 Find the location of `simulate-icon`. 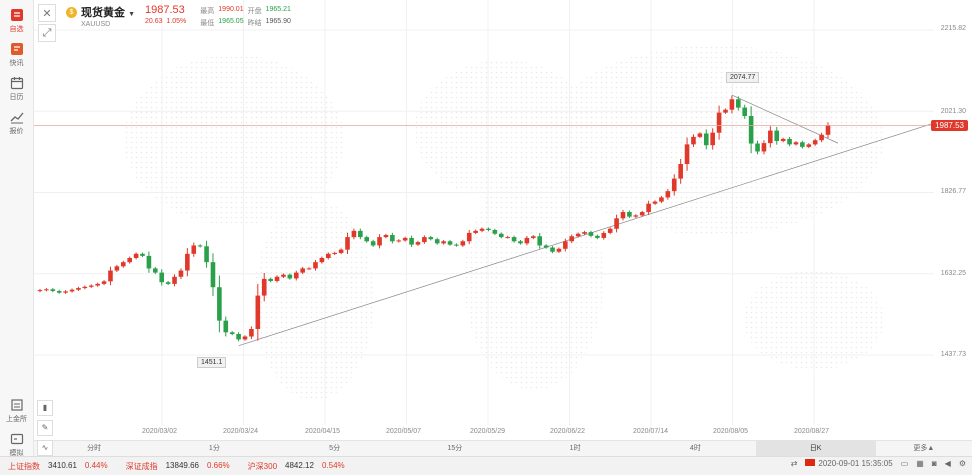

simulate-icon is located at coordinates (16, 439).